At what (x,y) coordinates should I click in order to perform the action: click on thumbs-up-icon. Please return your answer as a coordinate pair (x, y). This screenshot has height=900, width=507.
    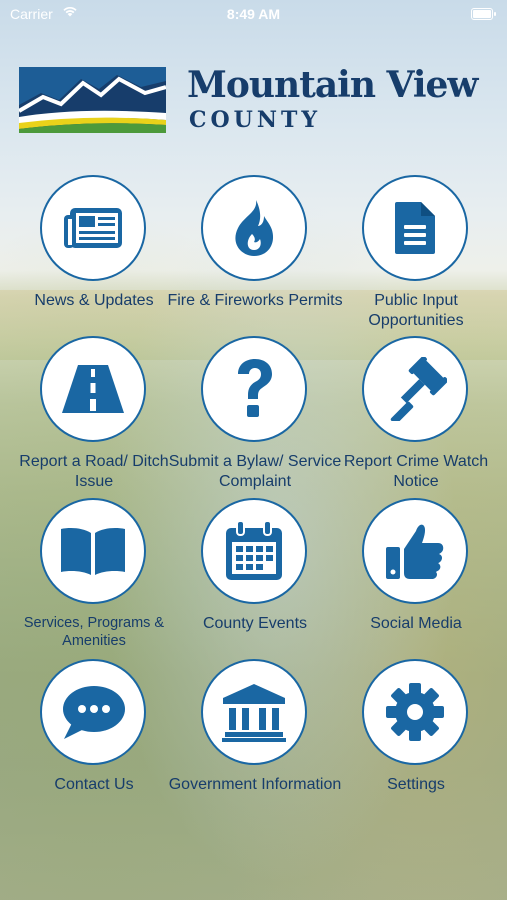
    Looking at the image, I should click on (415, 551).